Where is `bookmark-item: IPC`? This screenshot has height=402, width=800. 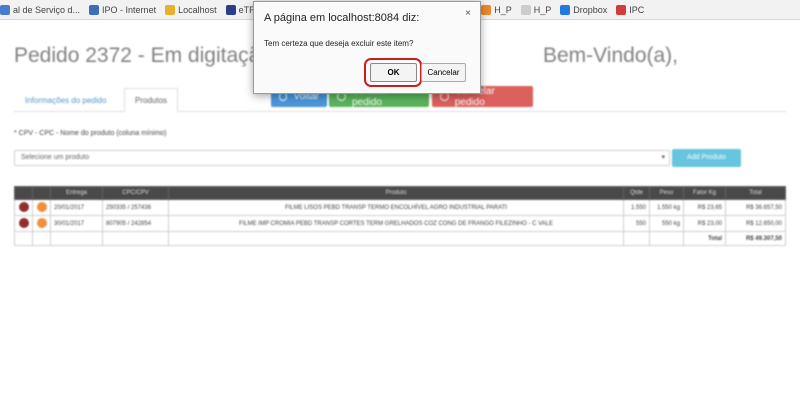 bookmark-item: IPC is located at coordinates (630, 9).